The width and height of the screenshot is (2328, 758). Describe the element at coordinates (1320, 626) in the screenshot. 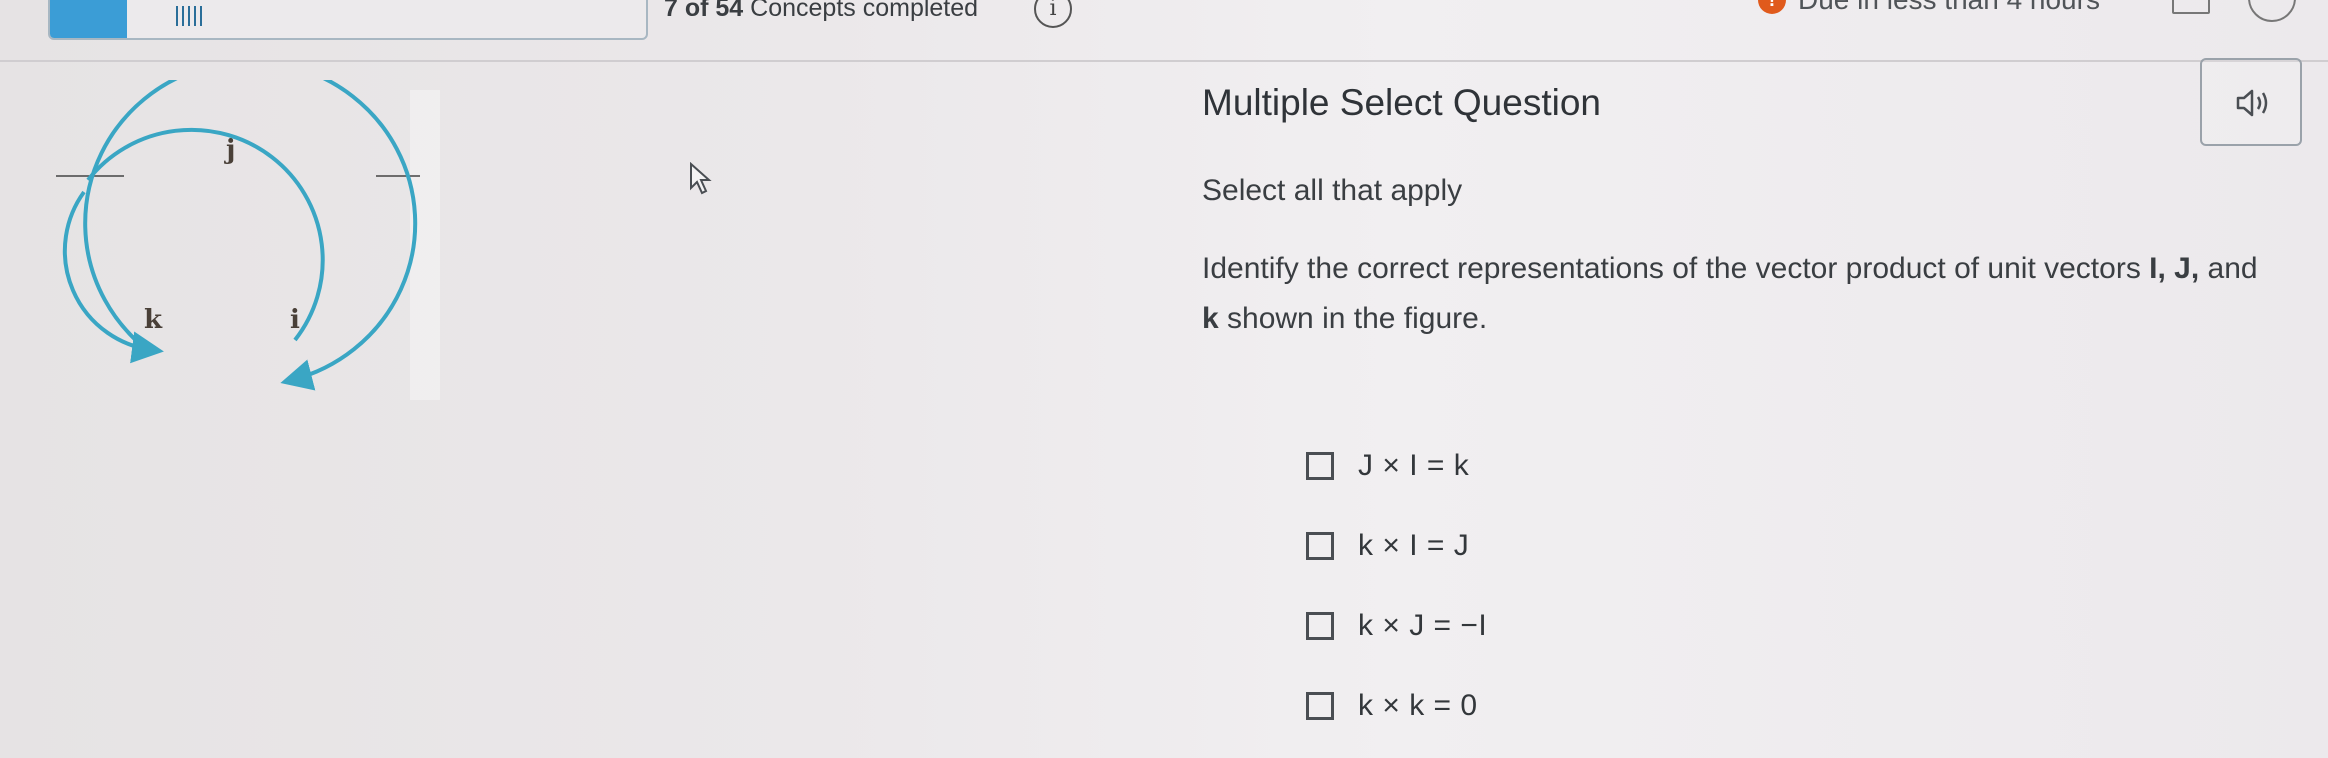

I see `option-3-checkbox` at that location.